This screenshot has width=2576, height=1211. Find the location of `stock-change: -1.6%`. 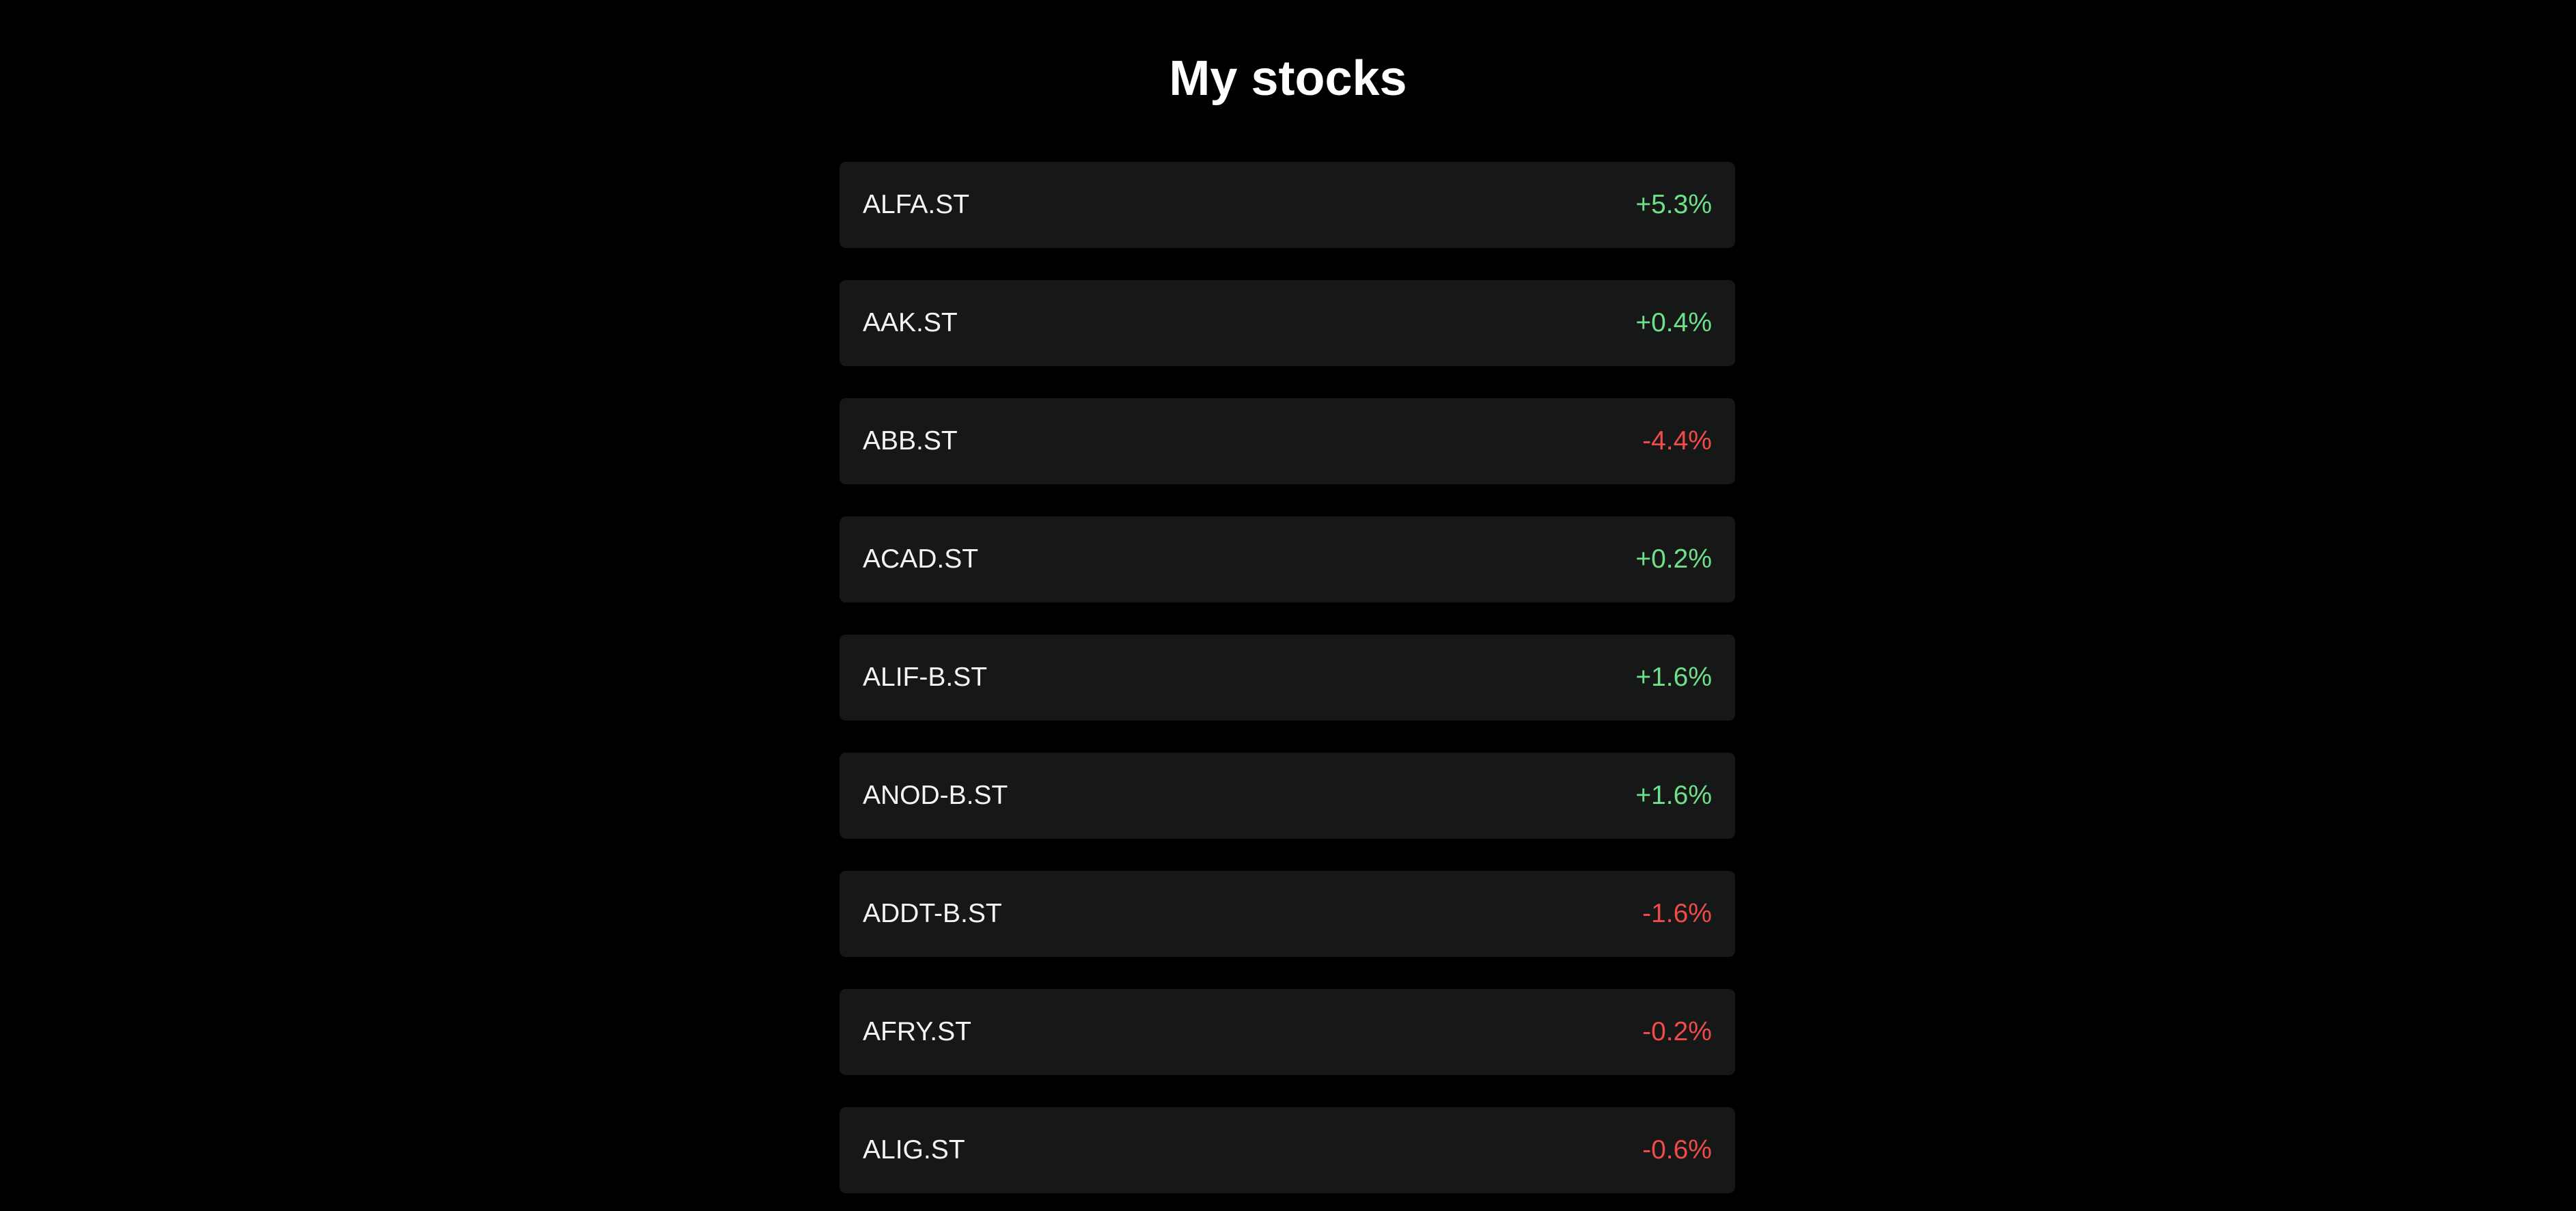

stock-change: -1.6% is located at coordinates (1677, 914).